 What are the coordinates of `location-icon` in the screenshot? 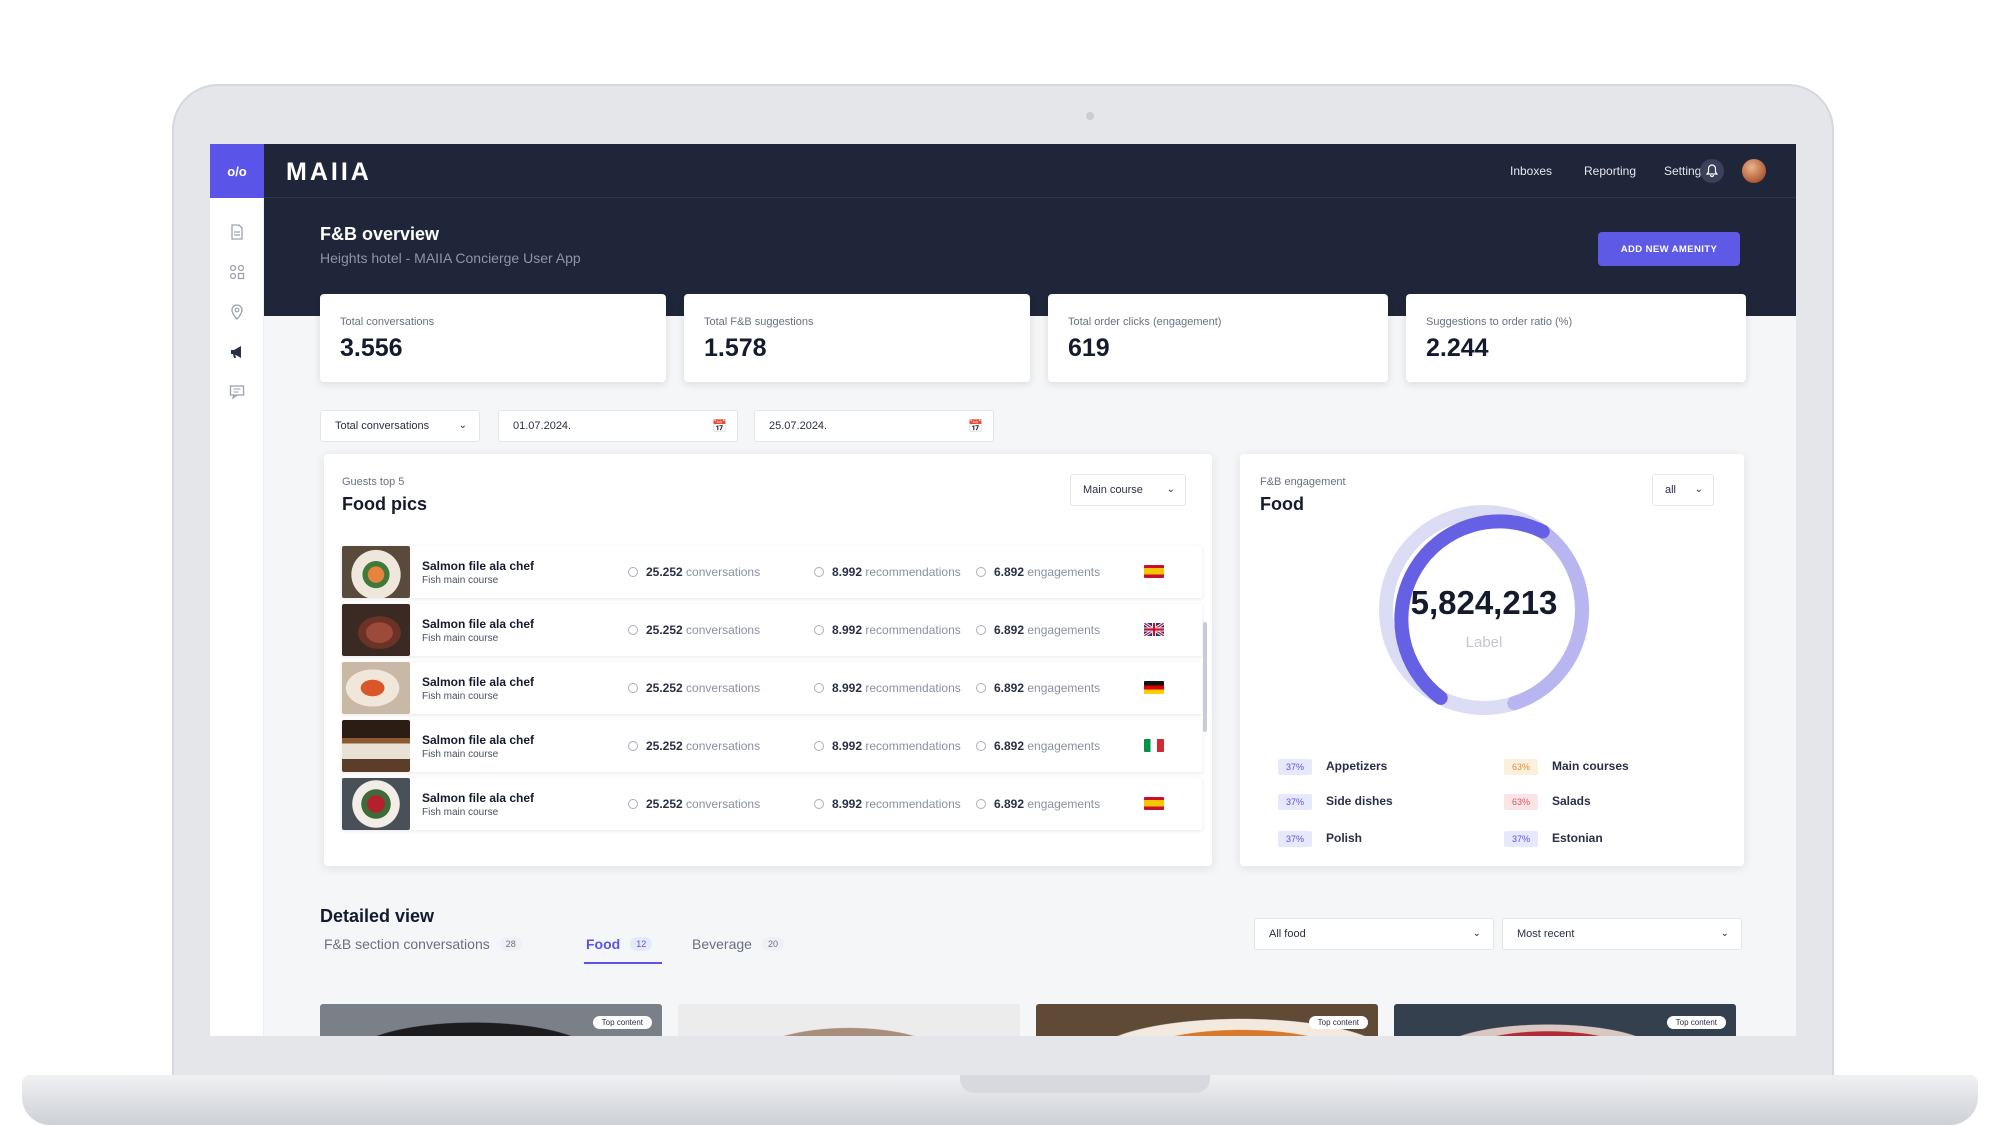 It's located at (237, 312).